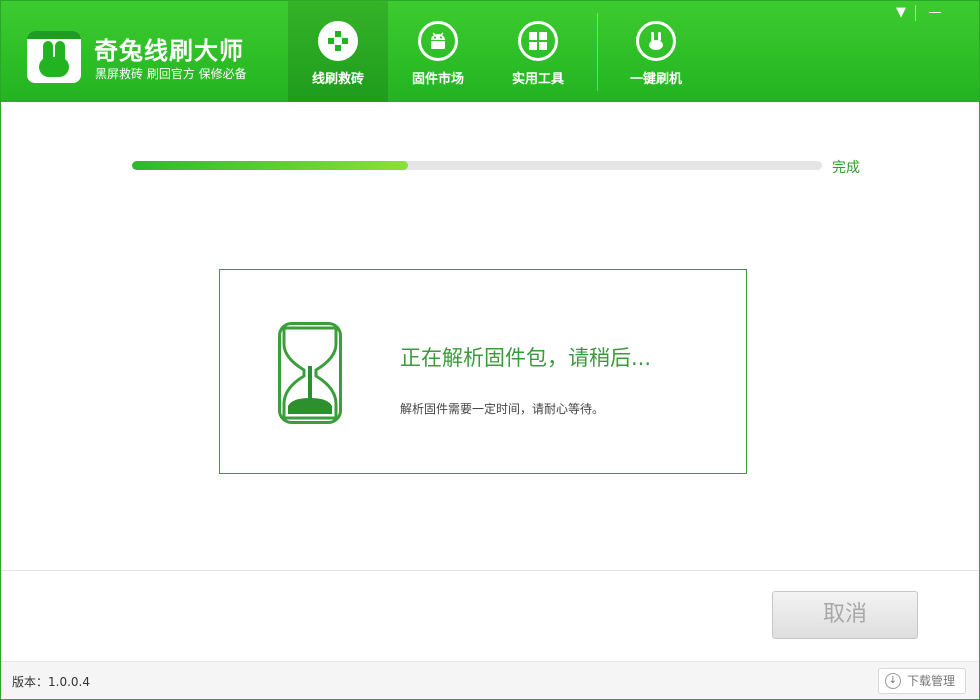  I want to click on tab-label: 一键刷机, so click(655, 79).